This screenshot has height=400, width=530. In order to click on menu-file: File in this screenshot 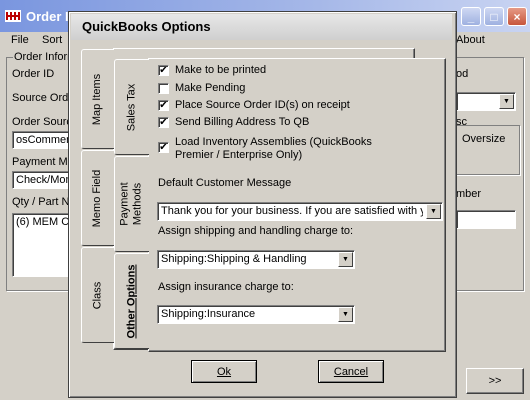, I will do `click(20, 40)`.